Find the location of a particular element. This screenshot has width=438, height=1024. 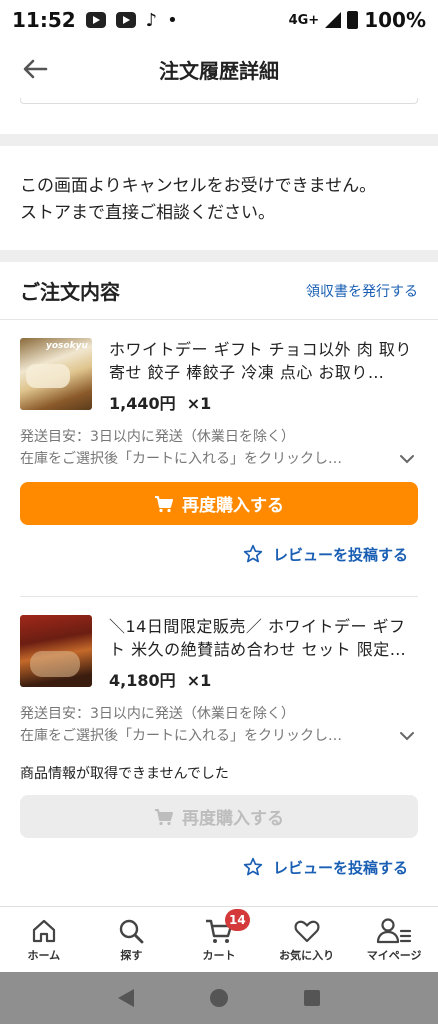

product-image is located at coordinates (56, 651).